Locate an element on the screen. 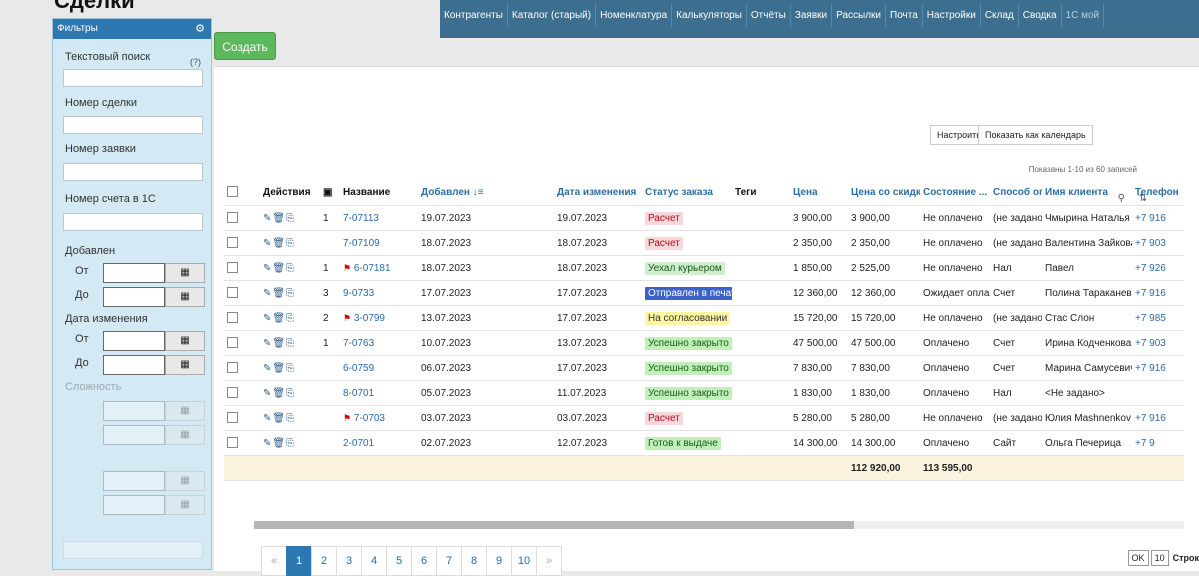 Image resolution: width=1199 pixels, height=576 pixels. deal-link: 7-0703 is located at coordinates (369, 418).